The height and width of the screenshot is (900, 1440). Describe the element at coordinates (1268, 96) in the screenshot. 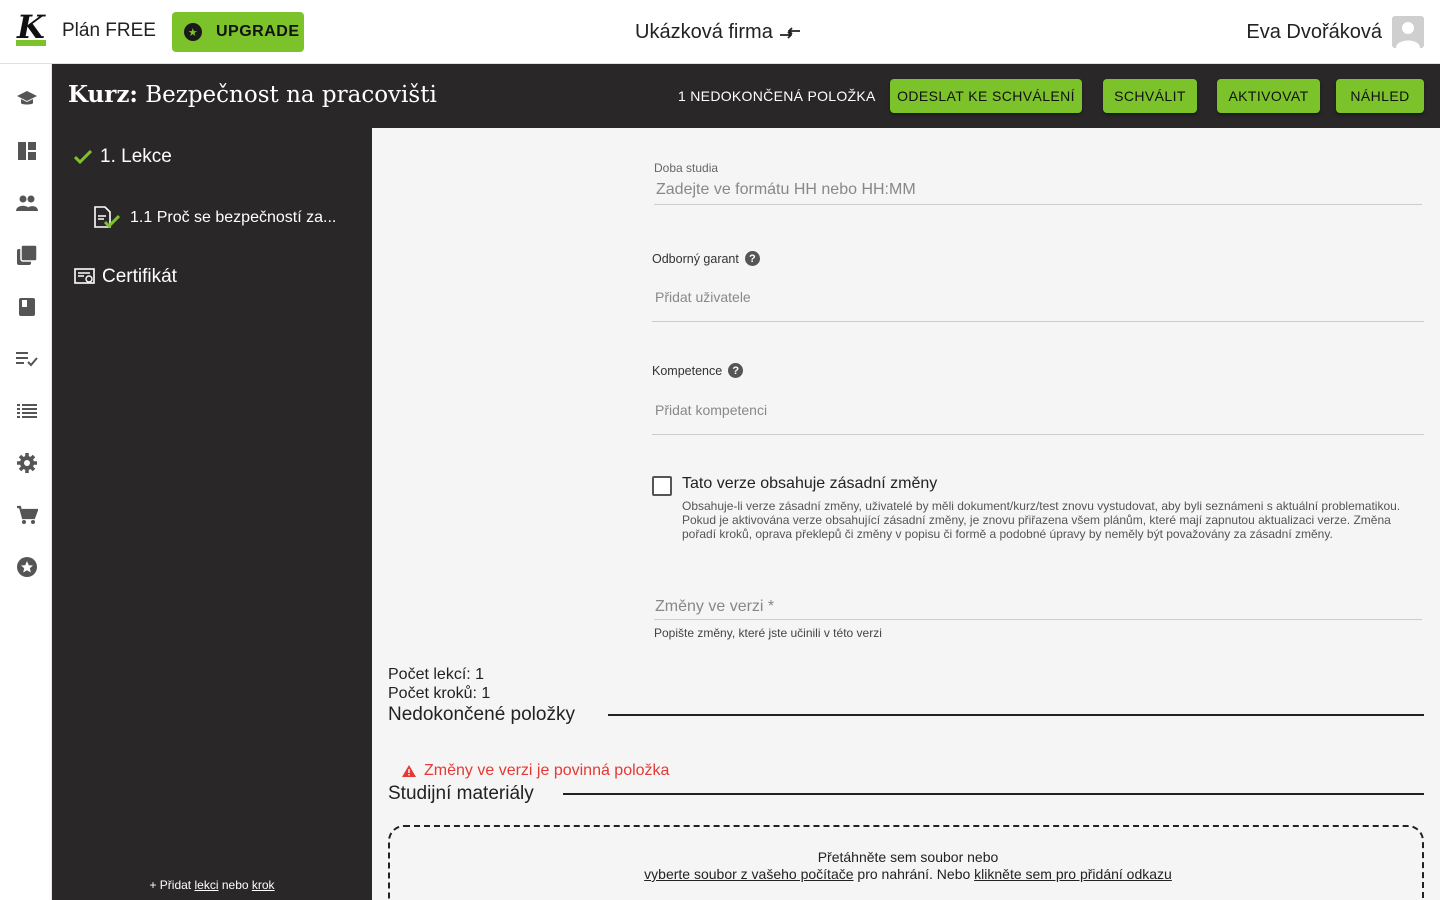

I see `activate-button: AKTIVOVAT` at that location.